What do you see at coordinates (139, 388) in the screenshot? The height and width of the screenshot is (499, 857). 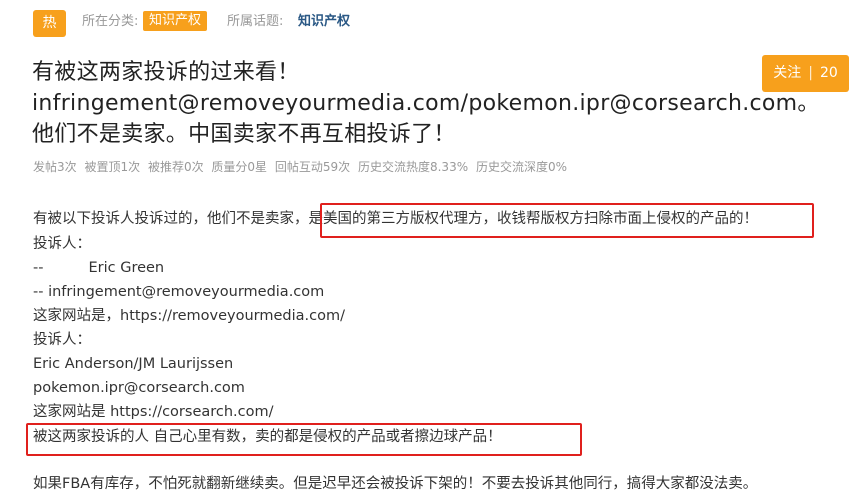 I see `body-line-8: pokemon.ipr@corsearch.com` at bounding box center [139, 388].